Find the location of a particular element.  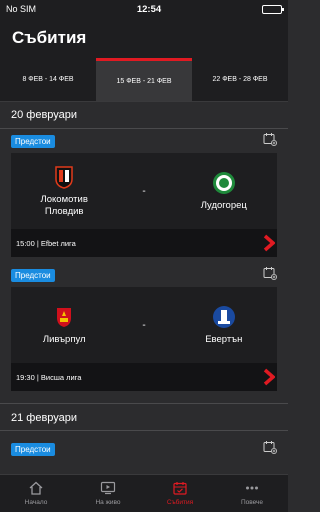

page-title: Събития is located at coordinates (144, 38).